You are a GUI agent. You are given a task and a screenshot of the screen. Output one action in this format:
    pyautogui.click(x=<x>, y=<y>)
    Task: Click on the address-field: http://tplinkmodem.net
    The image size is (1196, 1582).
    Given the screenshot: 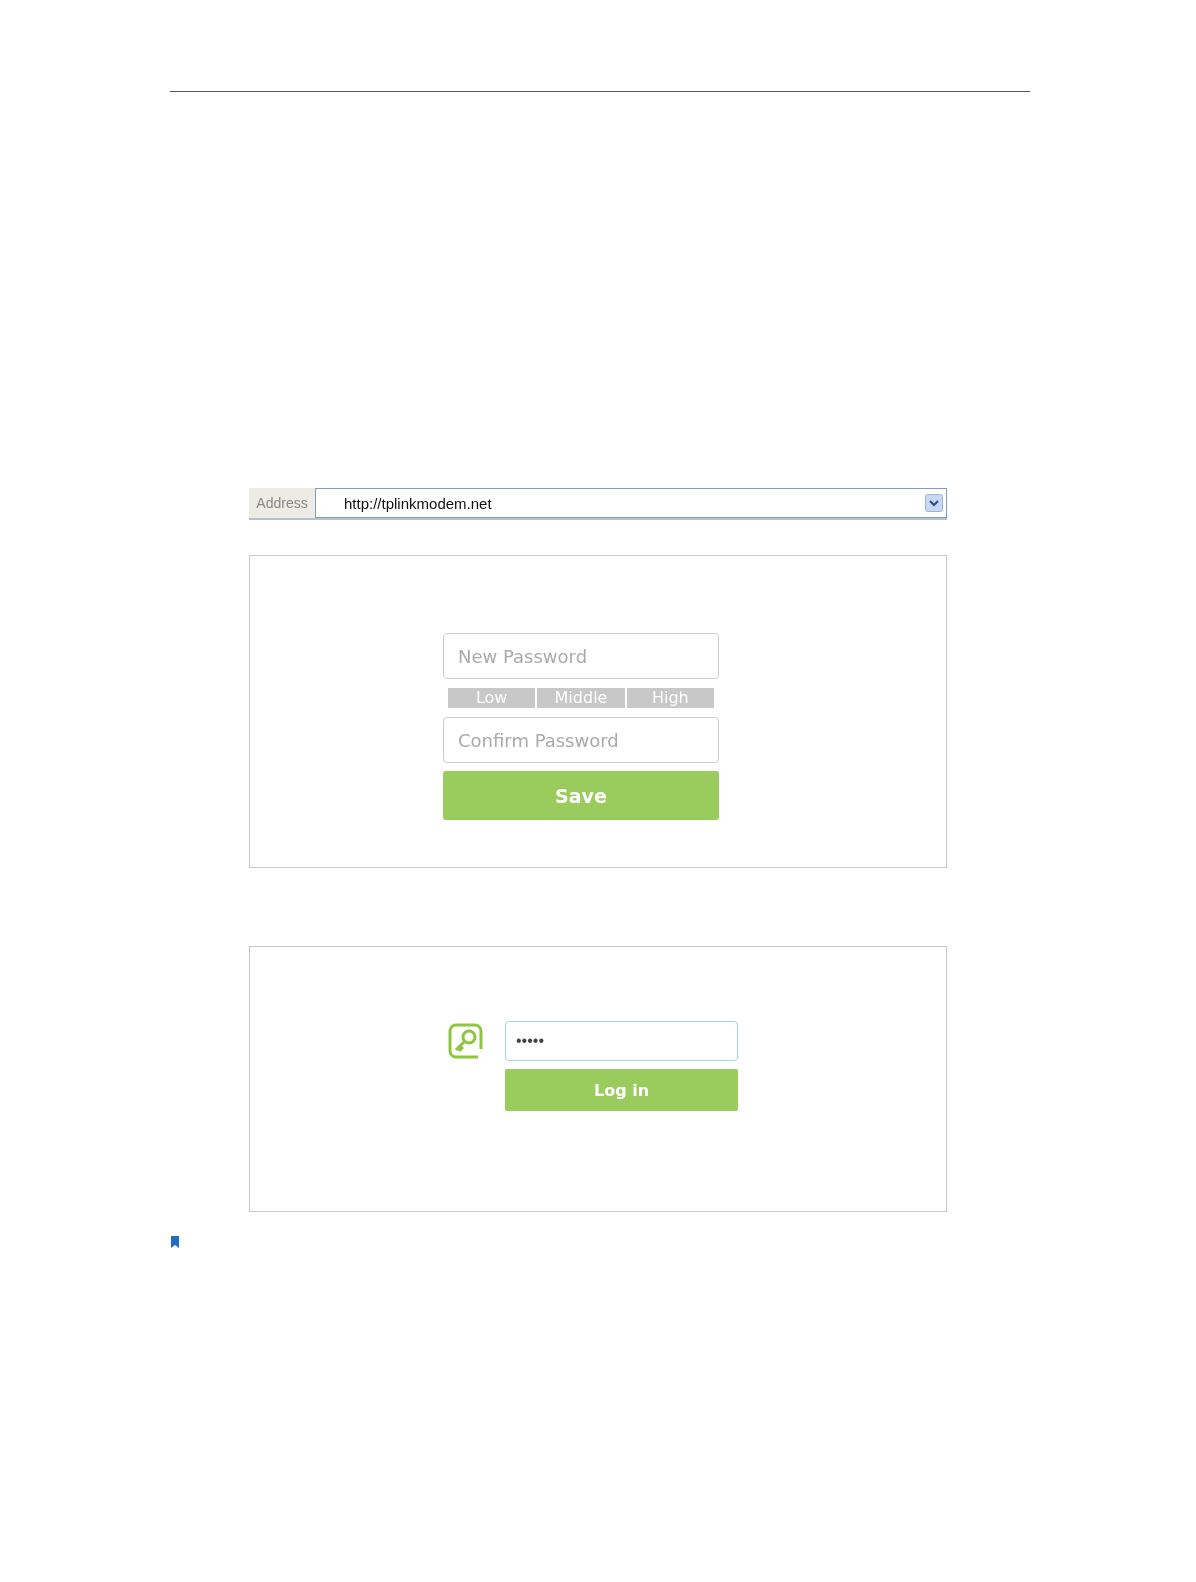 What is the action you would take?
    pyautogui.click(x=631, y=503)
    